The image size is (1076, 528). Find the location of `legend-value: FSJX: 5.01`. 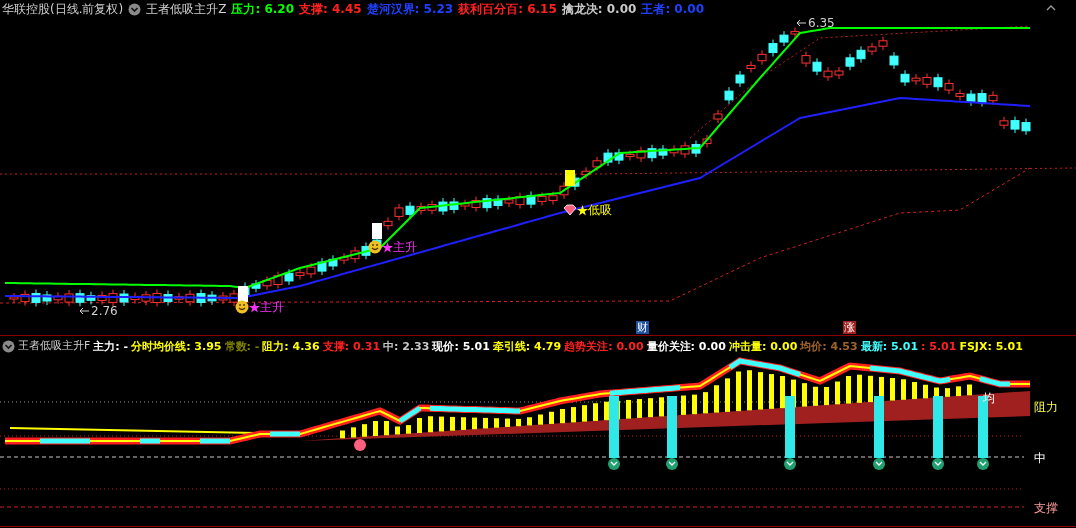

legend-value: FSJX: 5.01 is located at coordinates (991, 346).